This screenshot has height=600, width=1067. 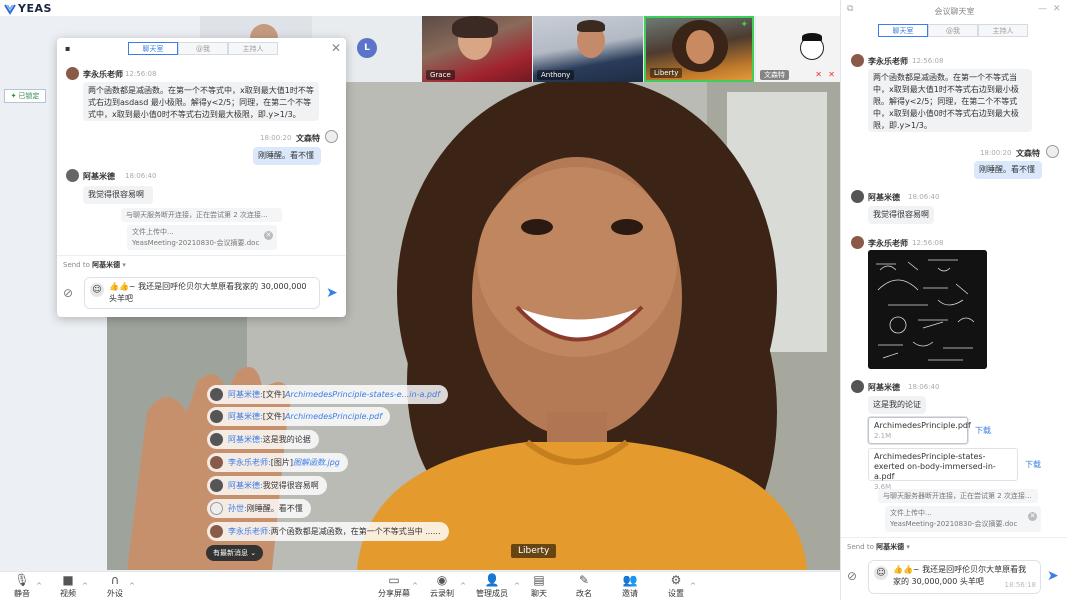 I want to click on file-card: ArchimedesPrinciple.pdf 2.1M, so click(x=919, y=430).